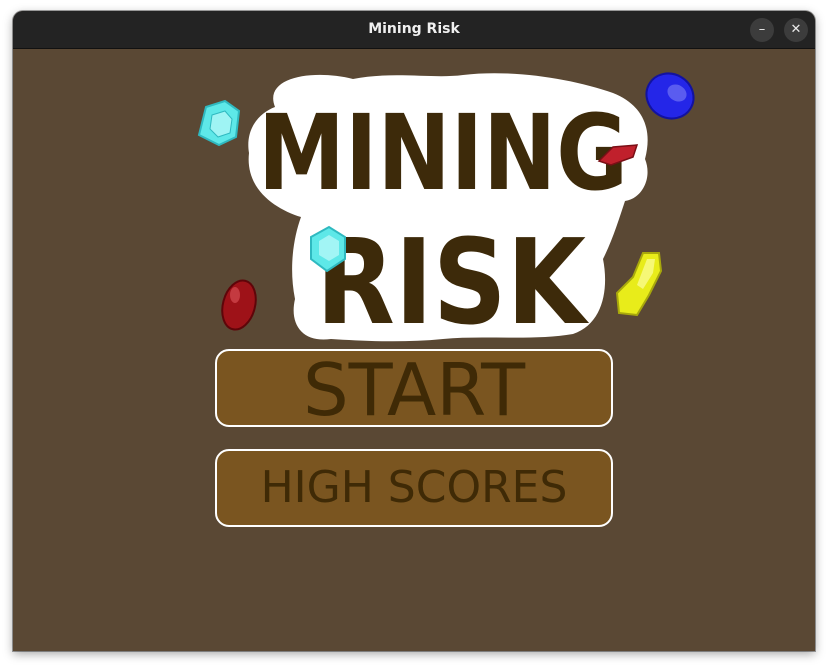 This screenshot has width=828, height=666. Describe the element at coordinates (219, 123) in the screenshot. I see `cyan-gem-icon` at that location.